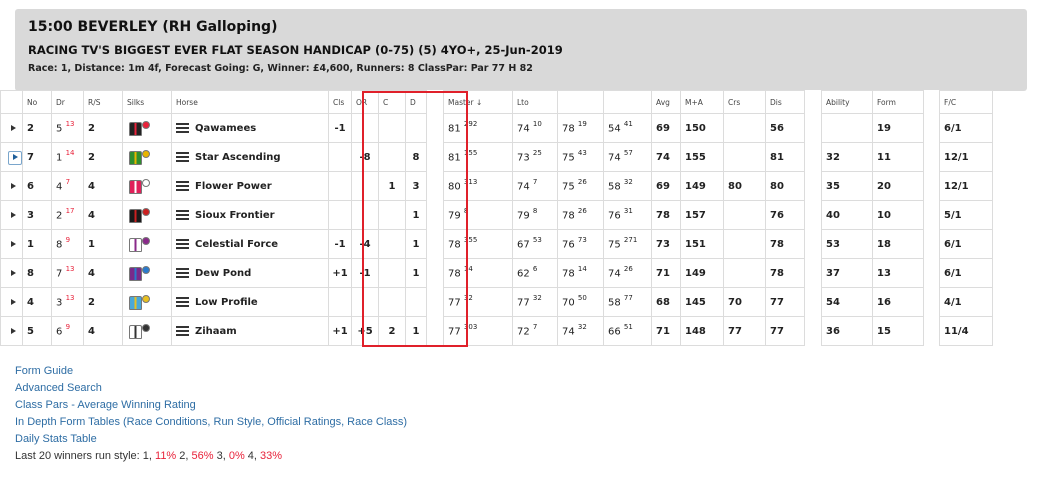  Describe the element at coordinates (223, 273) in the screenshot. I see `horse-name: Dew Pond` at that location.